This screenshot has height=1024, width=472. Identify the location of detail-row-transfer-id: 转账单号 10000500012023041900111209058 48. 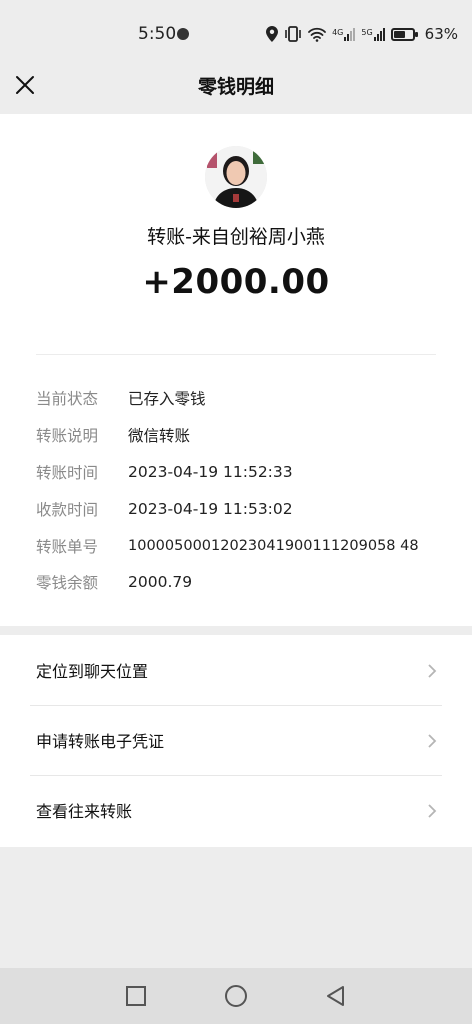
(246, 545).